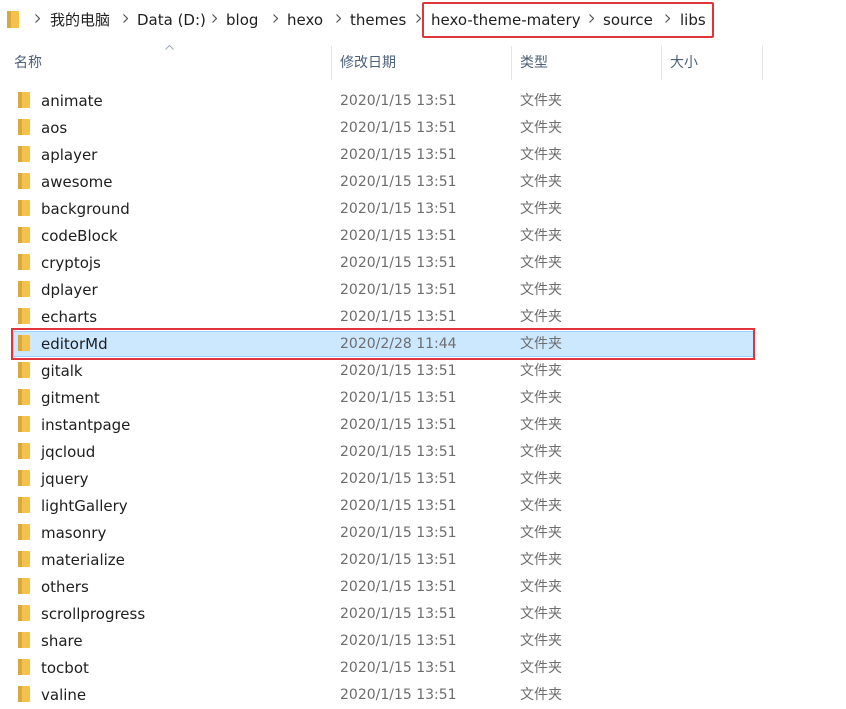 This screenshot has width=846, height=709. Describe the element at coordinates (74, 344) in the screenshot. I see `file-name: editorMd` at that location.